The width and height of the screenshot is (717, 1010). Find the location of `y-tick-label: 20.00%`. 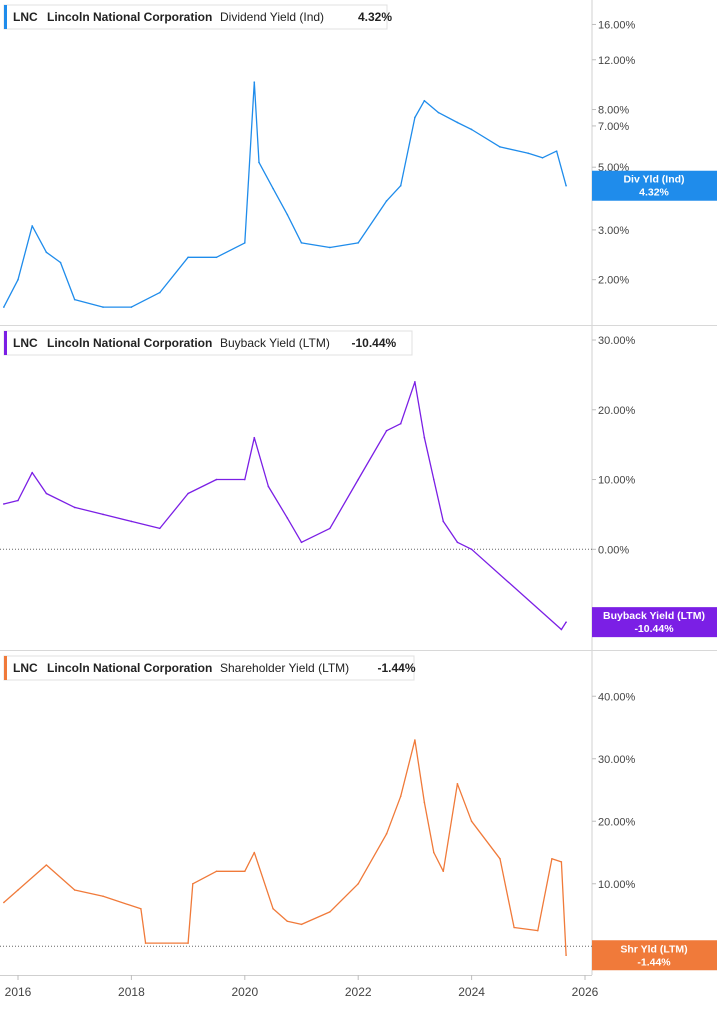

y-tick-label: 20.00% is located at coordinates (617, 411).